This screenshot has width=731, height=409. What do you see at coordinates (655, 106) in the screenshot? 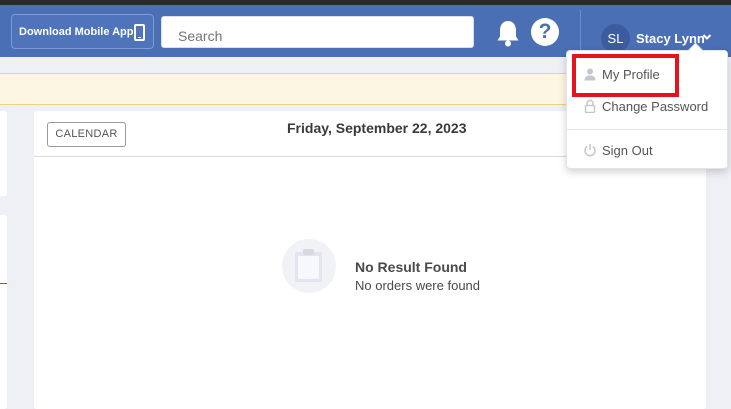
I see `menu-item-label: Change Password` at bounding box center [655, 106].